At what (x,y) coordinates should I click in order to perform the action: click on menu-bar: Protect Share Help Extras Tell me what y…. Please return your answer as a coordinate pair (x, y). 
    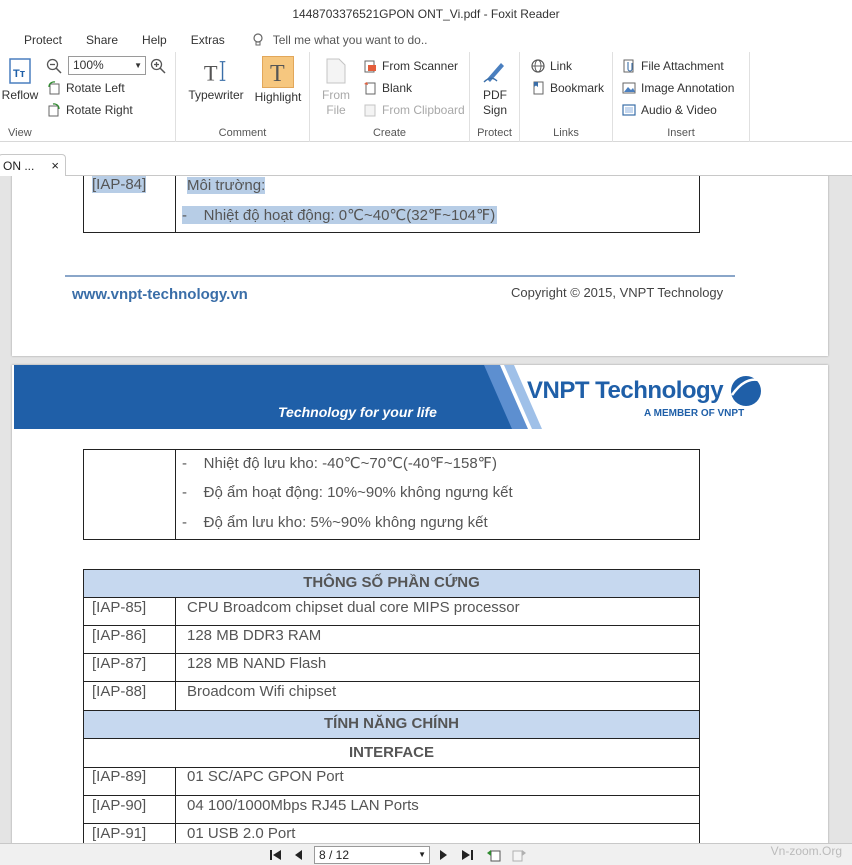
    Looking at the image, I should click on (426, 40).